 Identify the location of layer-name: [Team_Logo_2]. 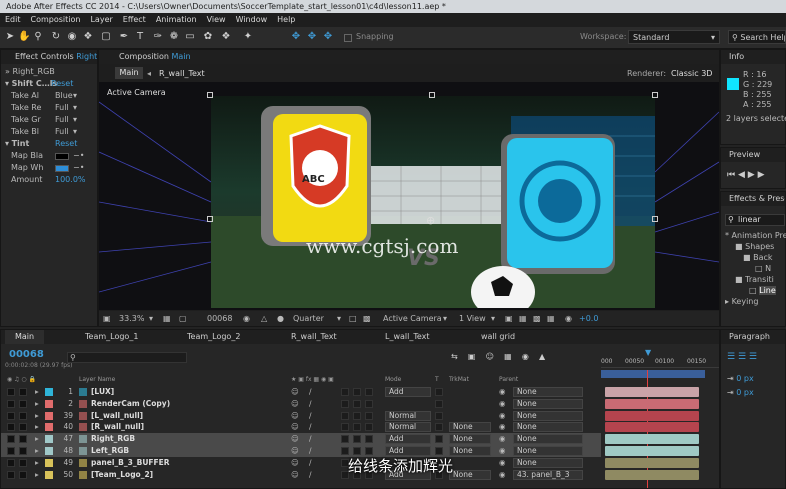
(122, 475).